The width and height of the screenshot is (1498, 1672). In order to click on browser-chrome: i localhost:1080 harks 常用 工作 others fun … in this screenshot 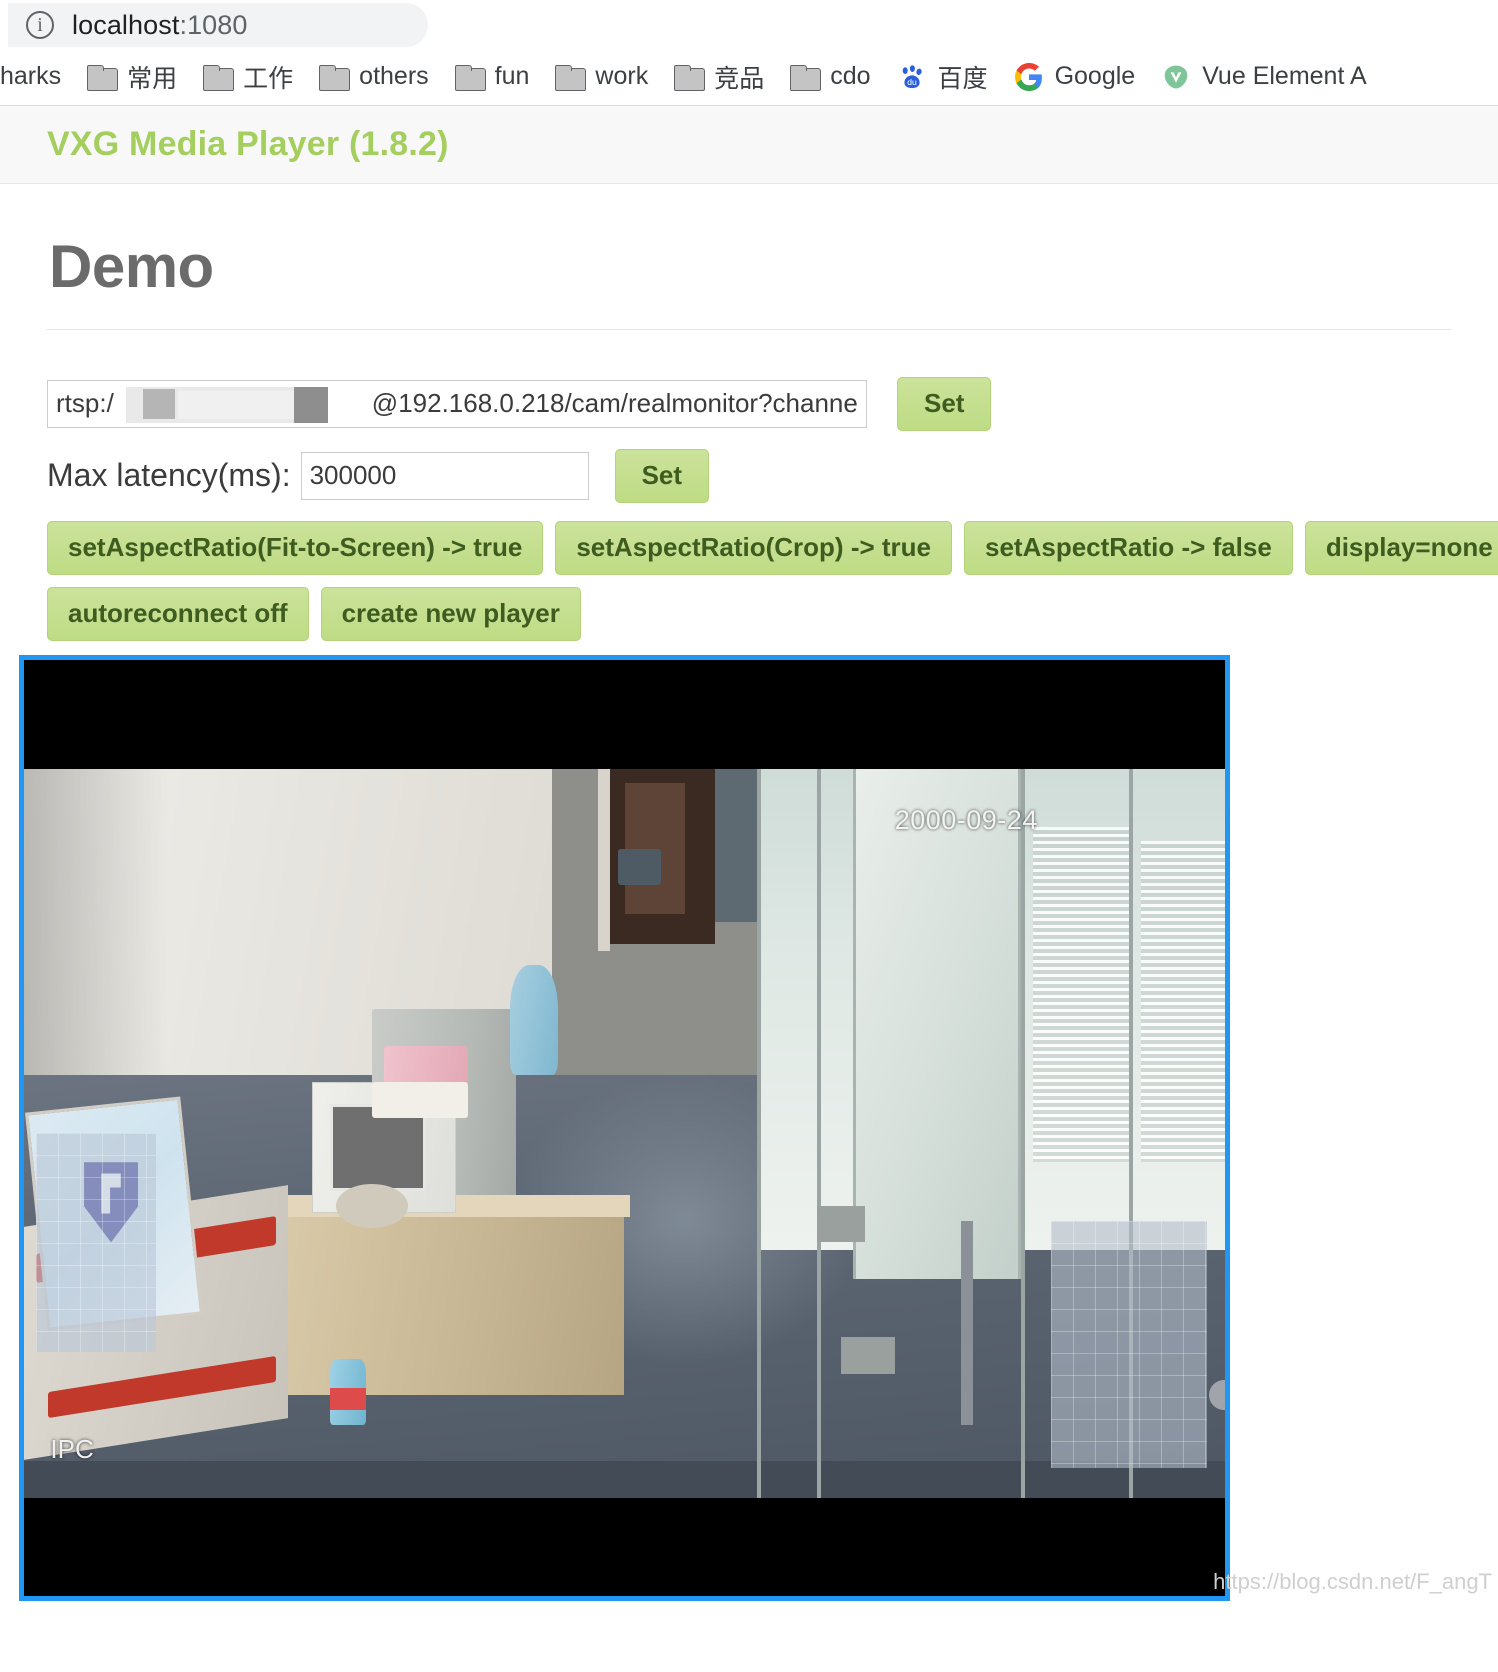, I will do `click(749, 53)`.